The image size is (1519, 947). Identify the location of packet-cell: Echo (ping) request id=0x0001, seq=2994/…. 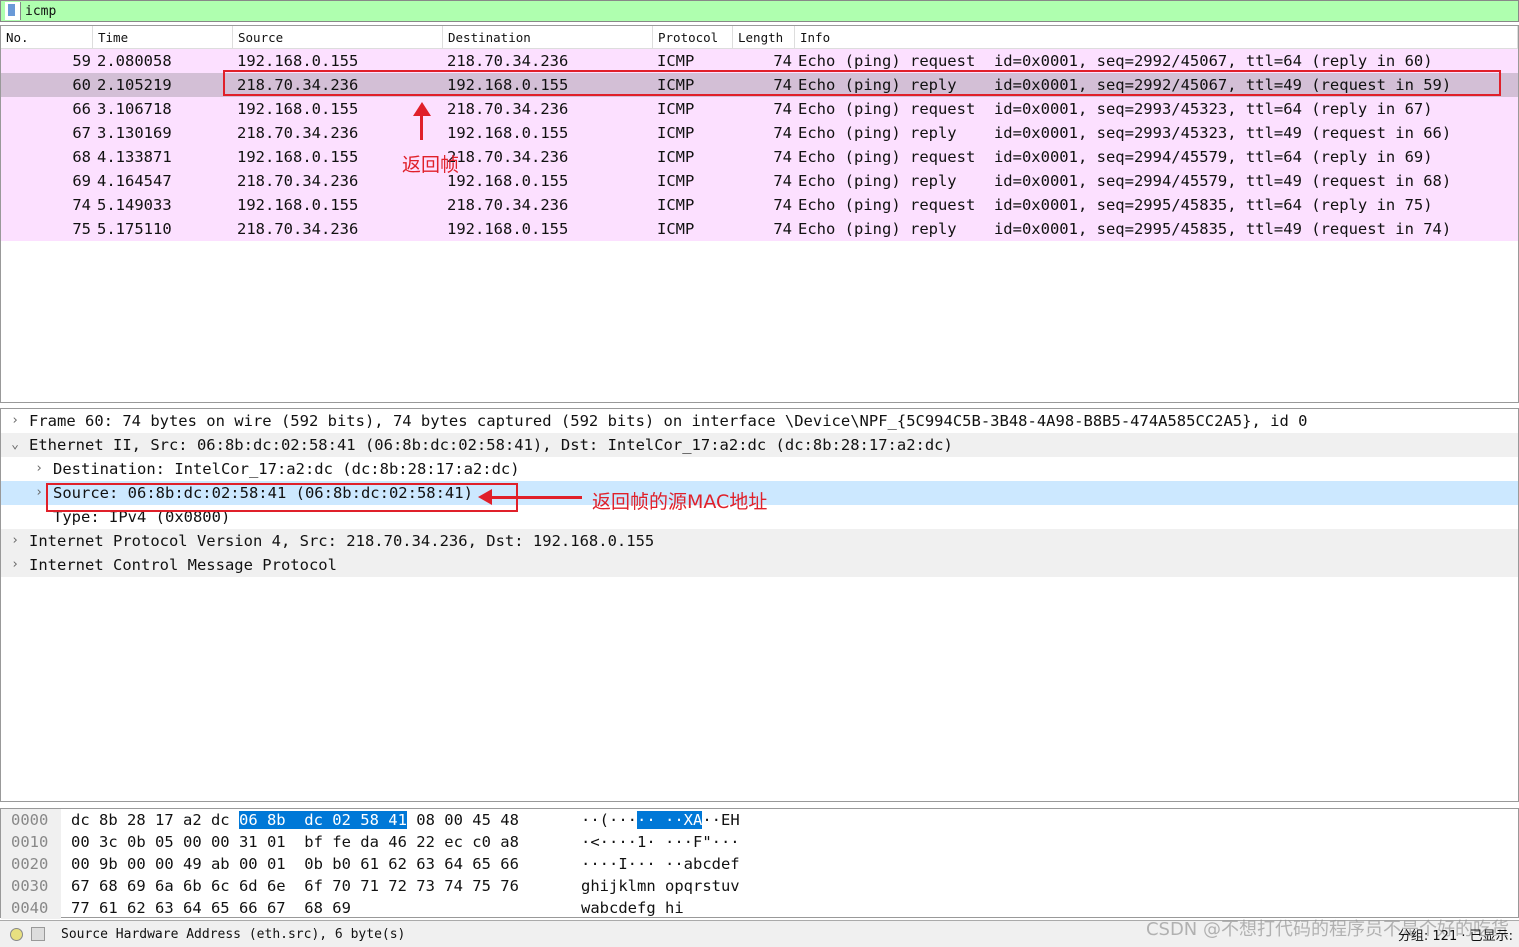
(1115, 157).